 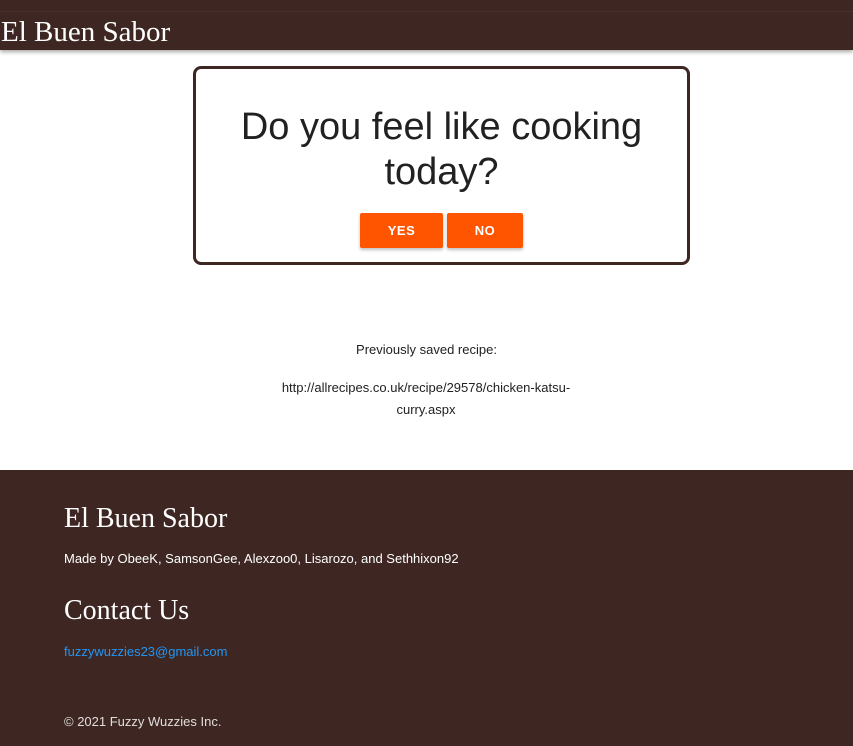 What do you see at coordinates (85, 32) in the screenshot?
I see `brand-logo-link: El Buen Sabor` at bounding box center [85, 32].